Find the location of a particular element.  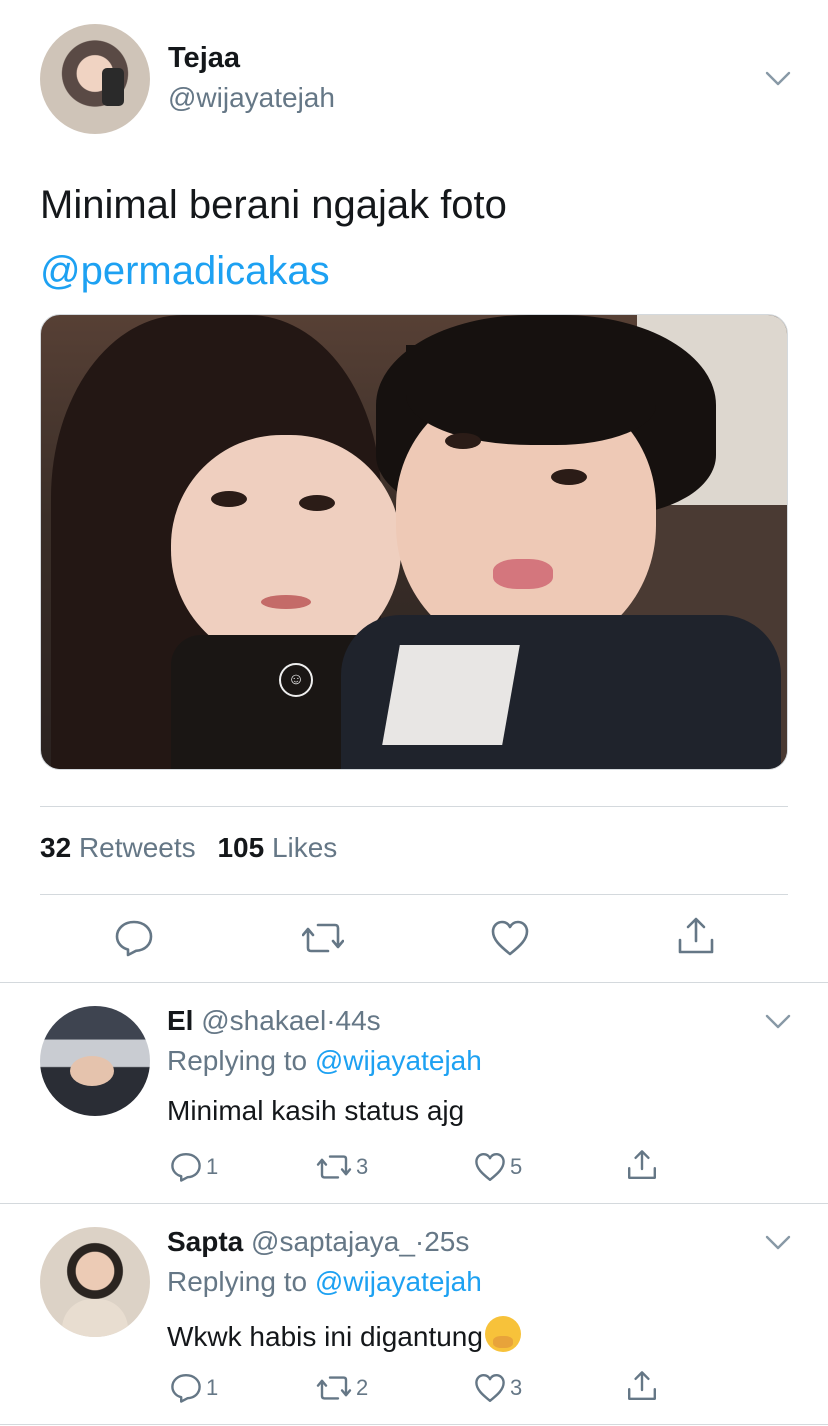

reply-header: Sapta @saptajaya_·25s is located at coordinates (318, 1242).